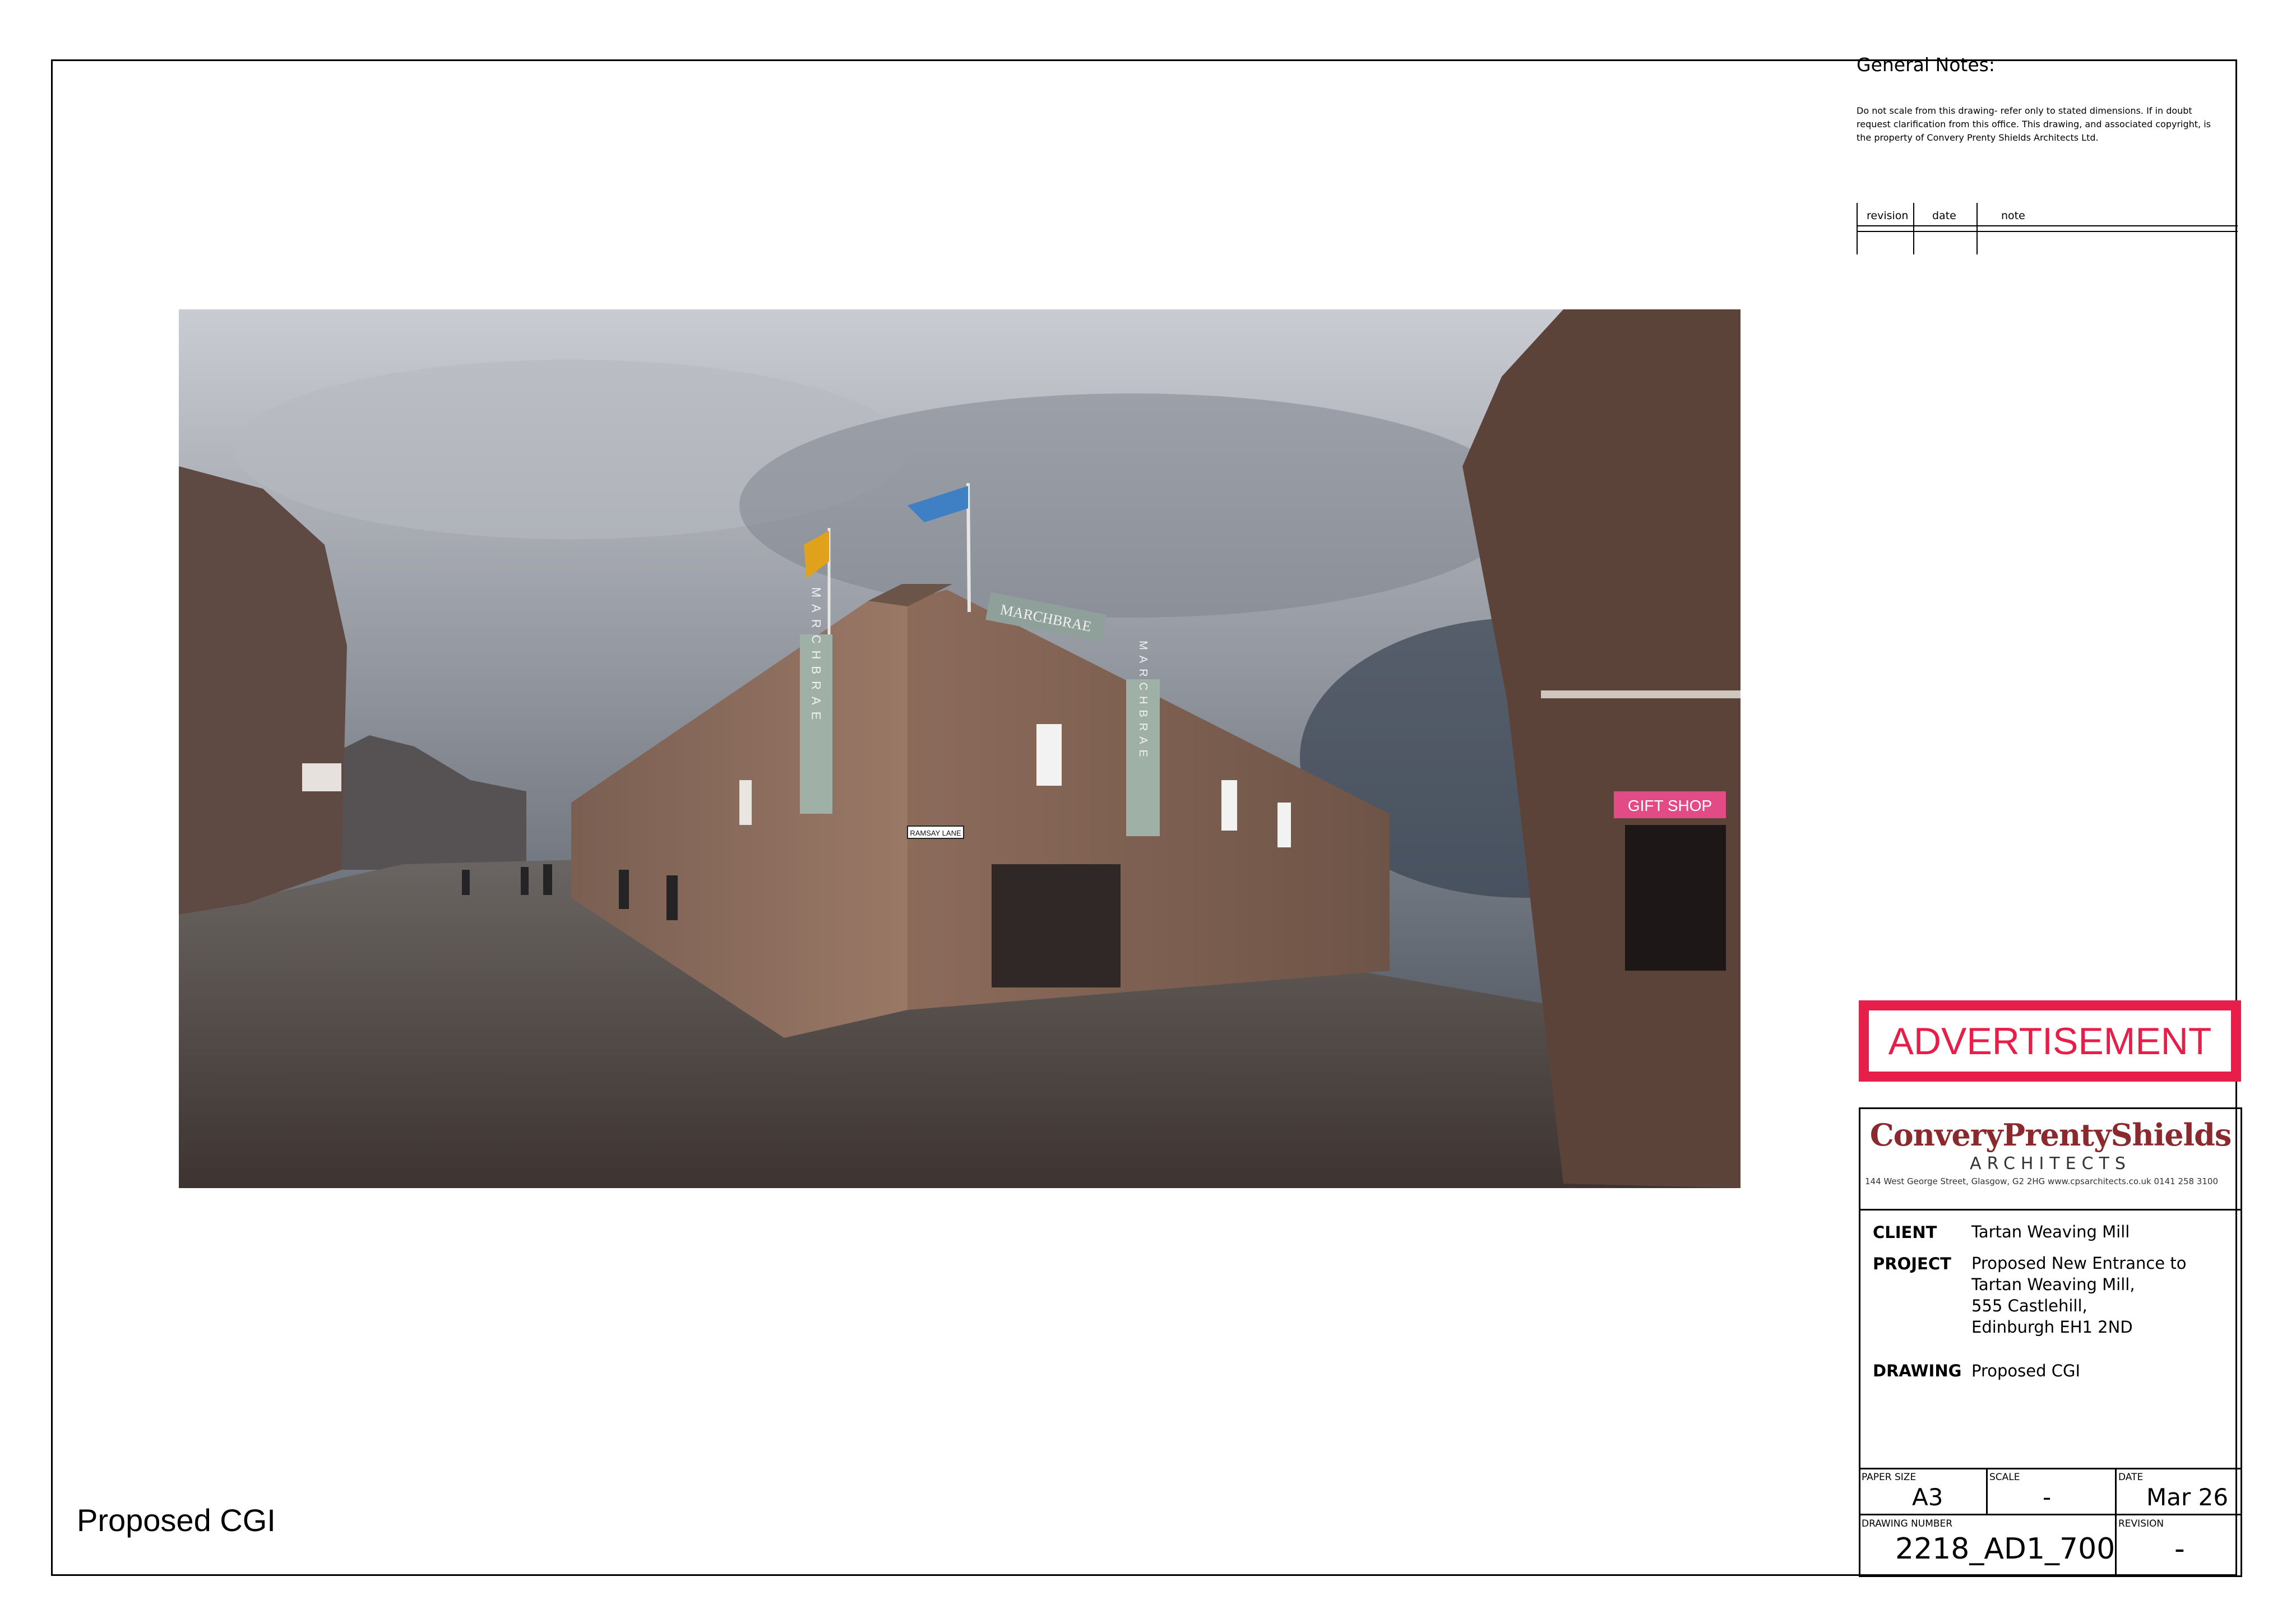 The height and width of the screenshot is (1623, 2296). What do you see at coordinates (2050, 1231) in the screenshot?
I see `client-value: Tartan Weaving Mill` at bounding box center [2050, 1231].